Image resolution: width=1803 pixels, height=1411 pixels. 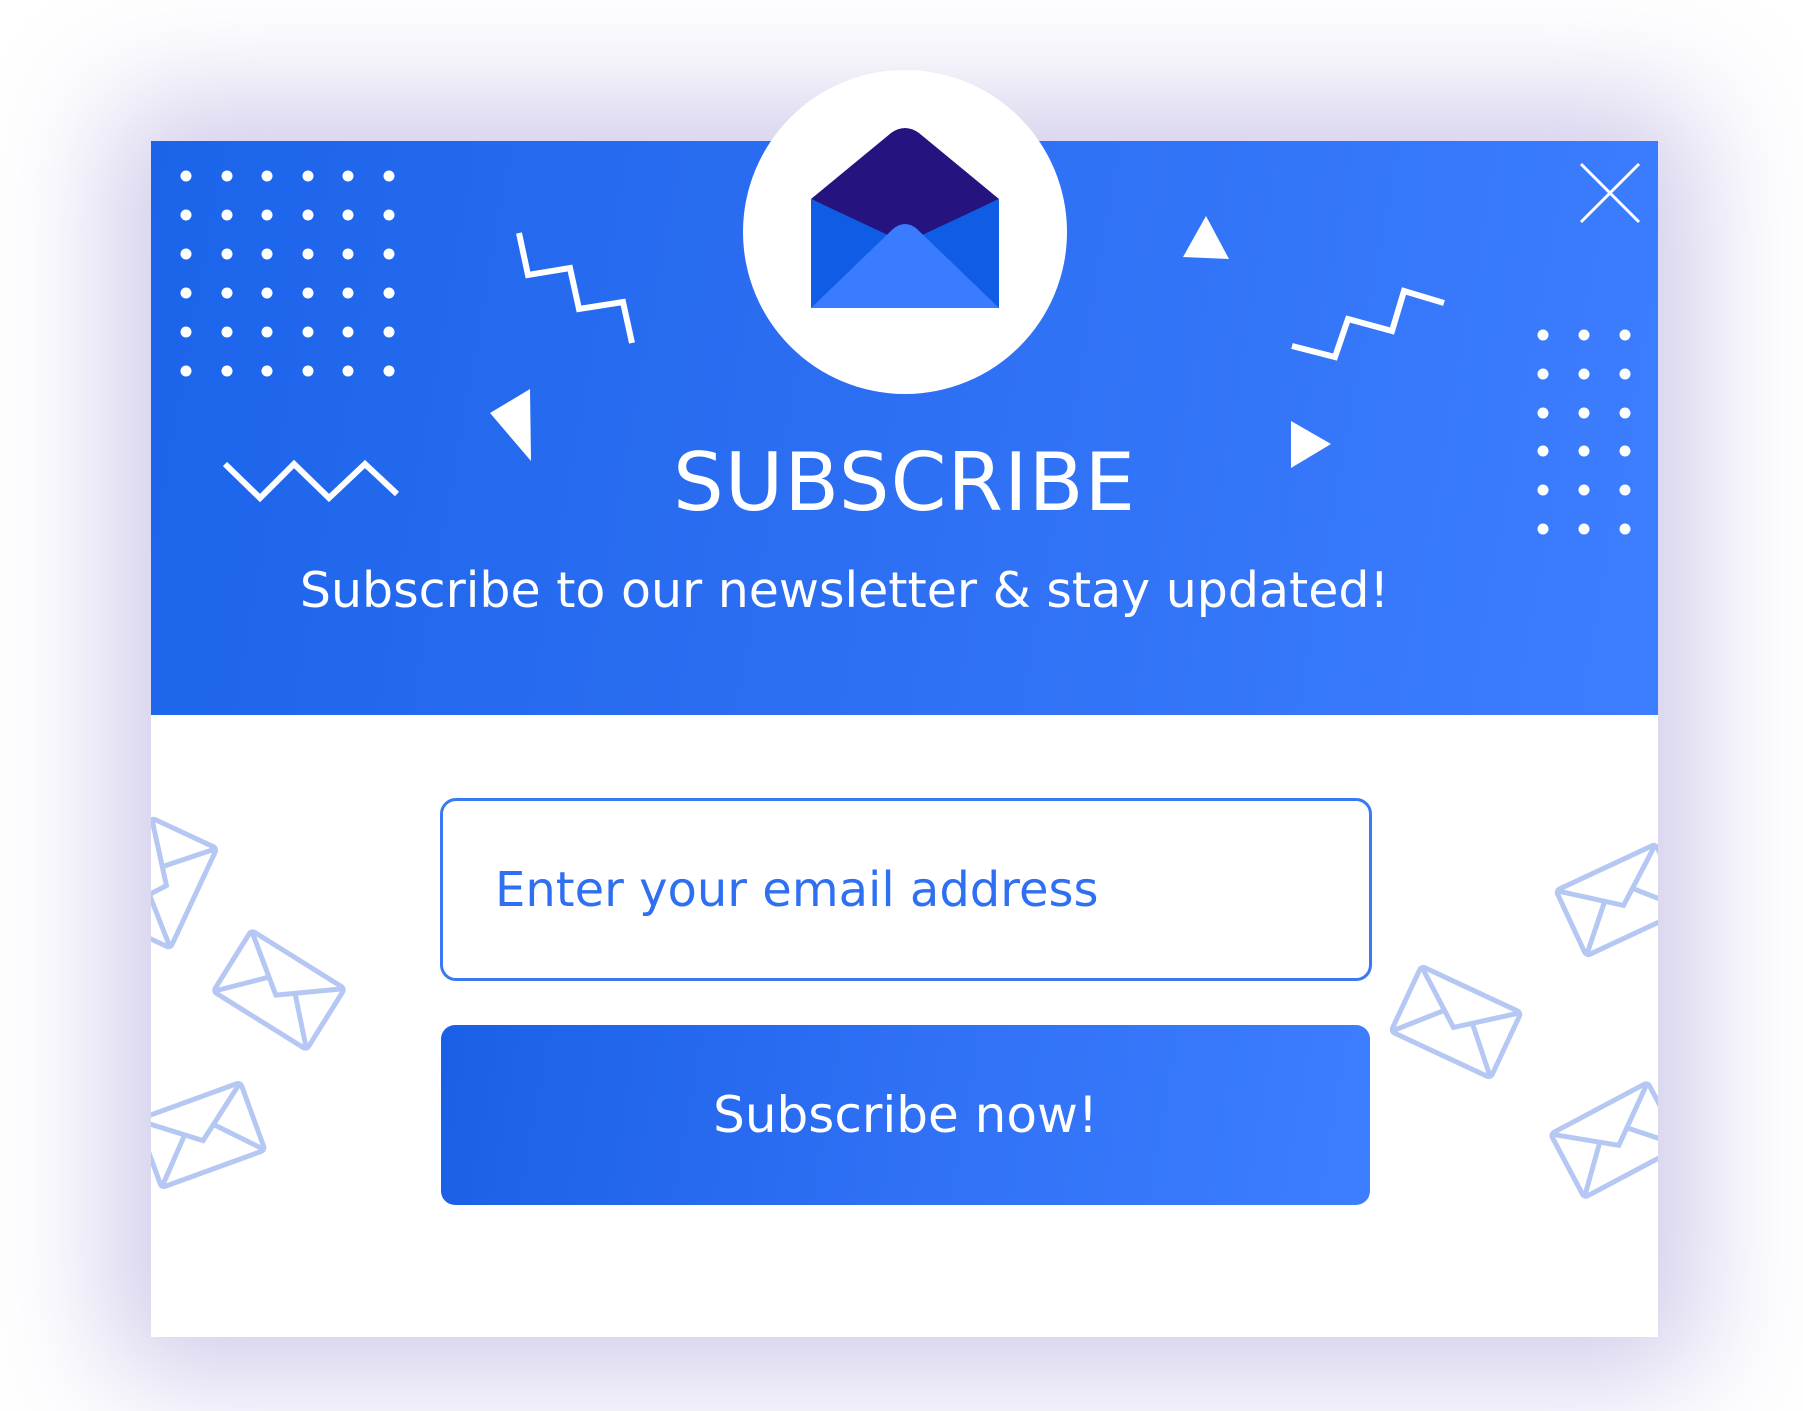 I want to click on zigzag-left-decoration, so click(x=575, y=288).